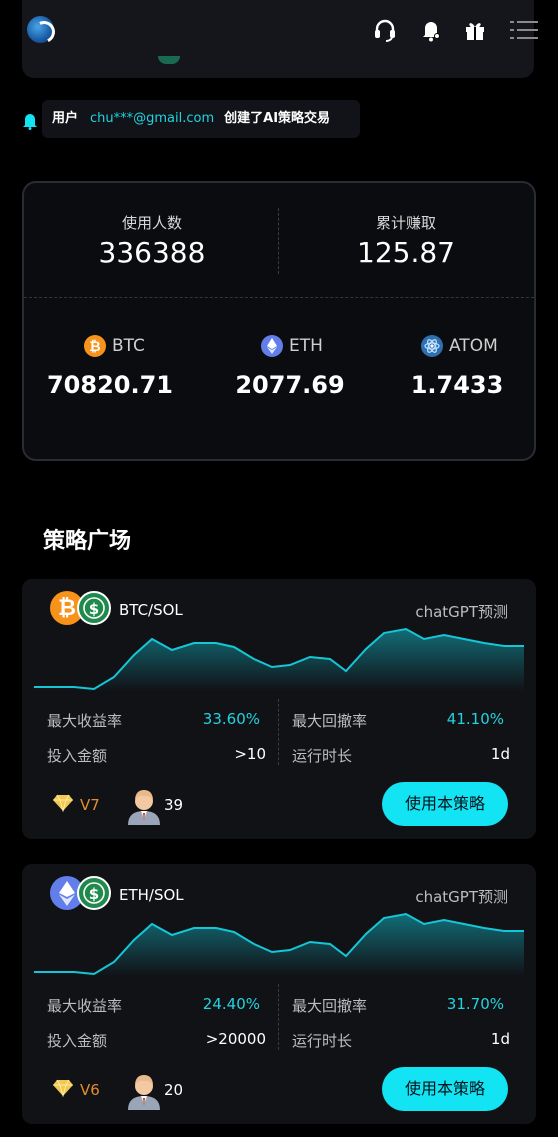  I want to click on max-drawdown-value: 41.10%, so click(475, 719).